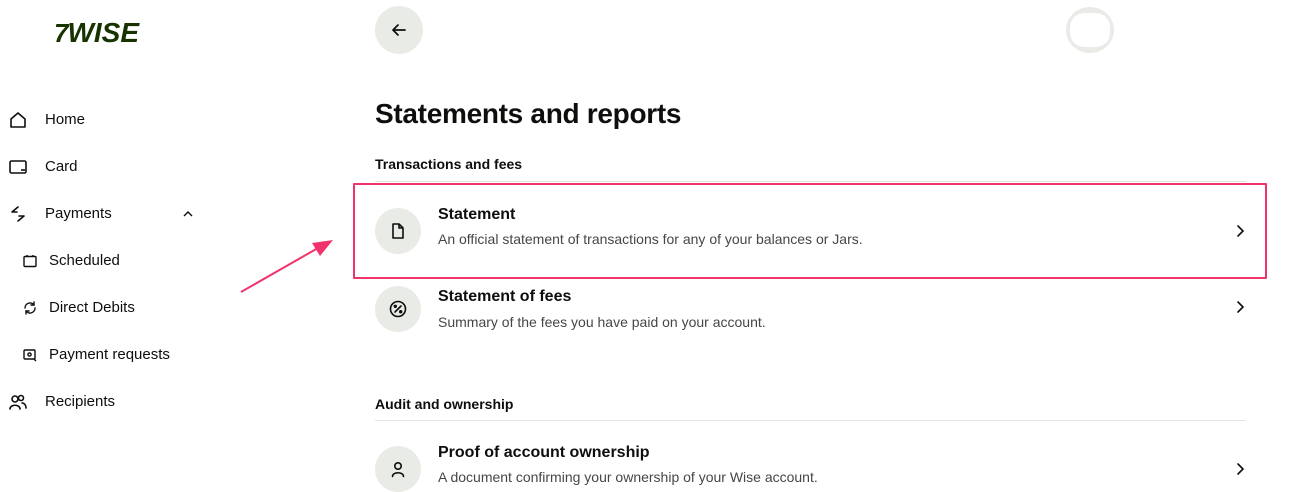  Describe the element at coordinates (92, 307) in the screenshot. I see `sidebar-item-label: Direct Debits` at that location.